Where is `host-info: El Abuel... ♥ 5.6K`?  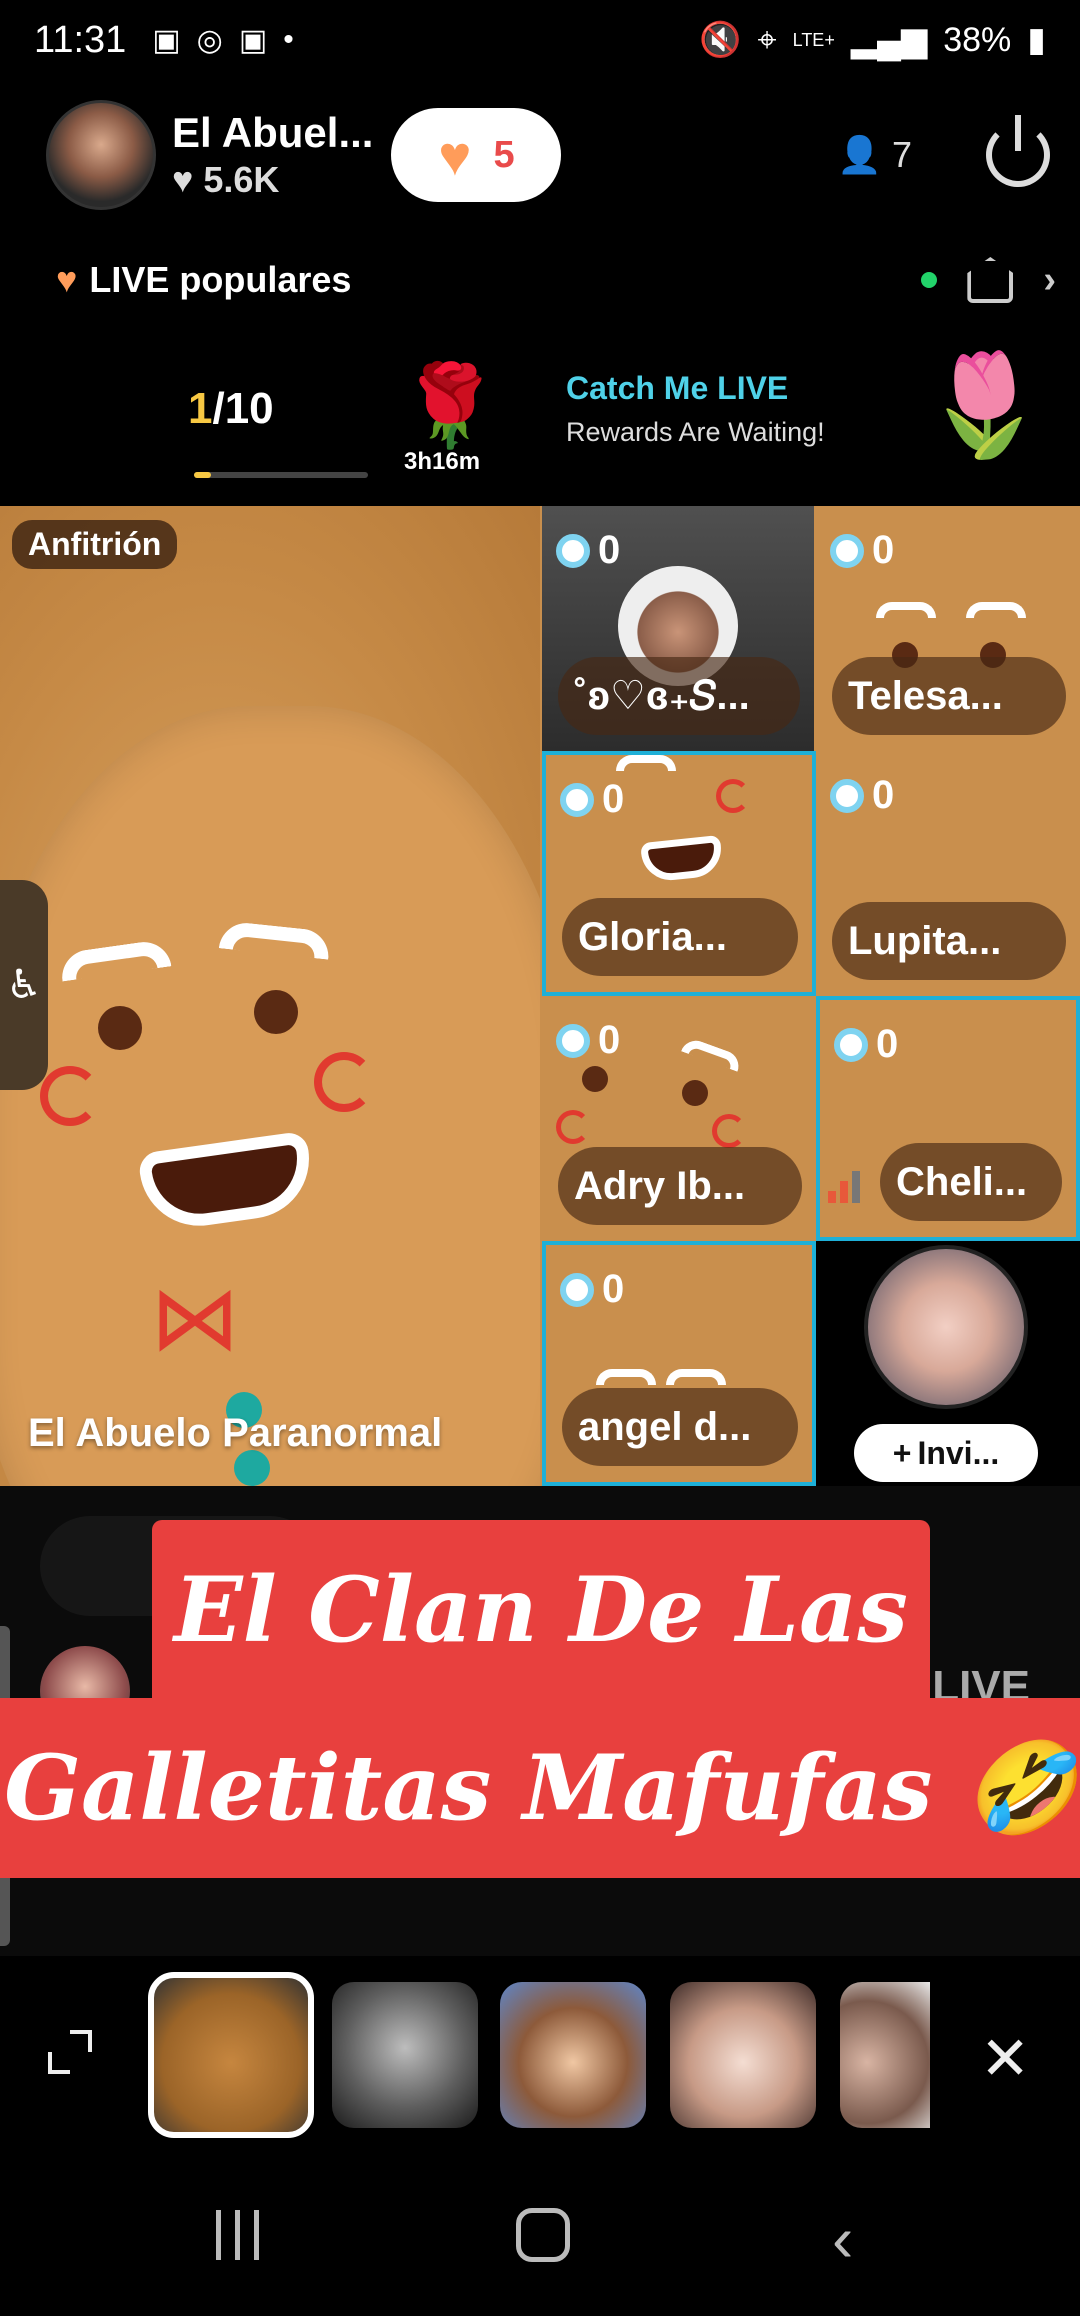
host-info: El Abuel... ♥ 5.6K is located at coordinates (272, 155).